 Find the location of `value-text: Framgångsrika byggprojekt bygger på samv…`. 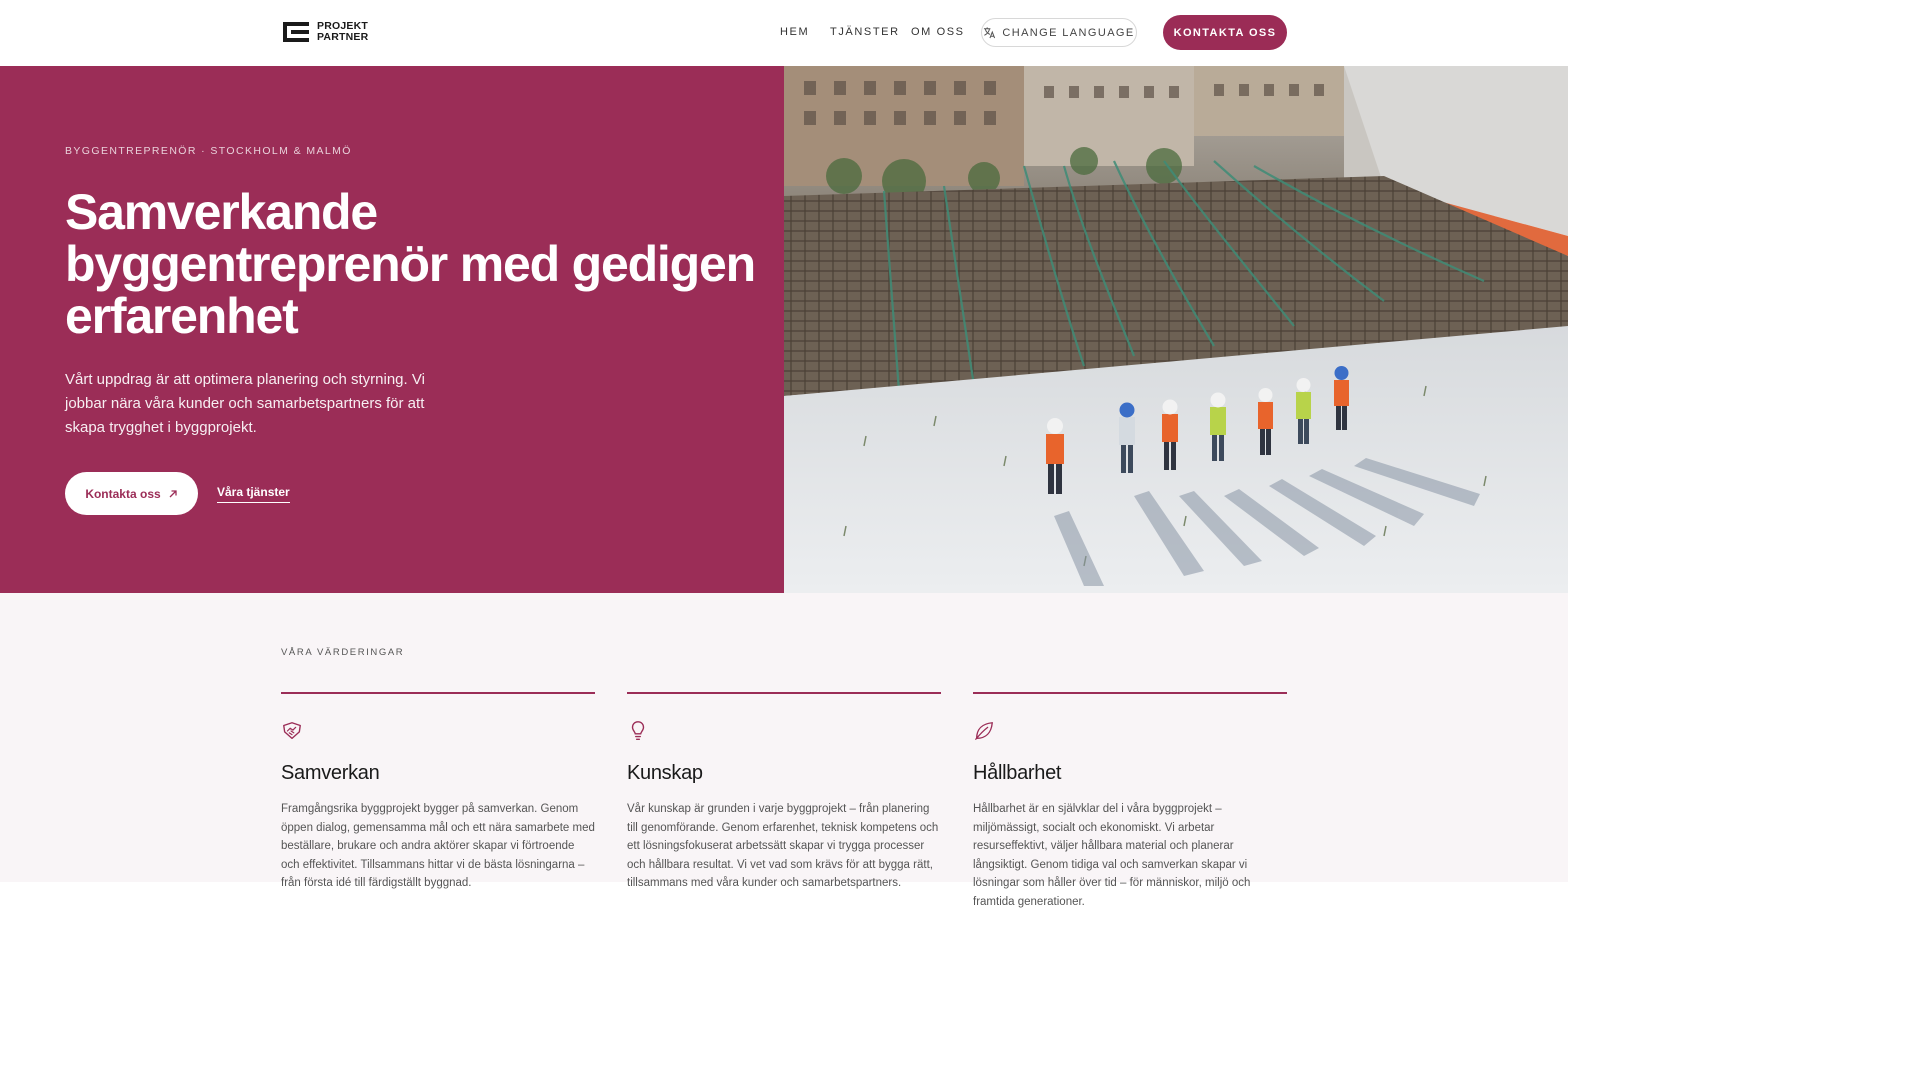

value-text: Framgångsrika byggprojekt bygger på samv… is located at coordinates (438, 846).